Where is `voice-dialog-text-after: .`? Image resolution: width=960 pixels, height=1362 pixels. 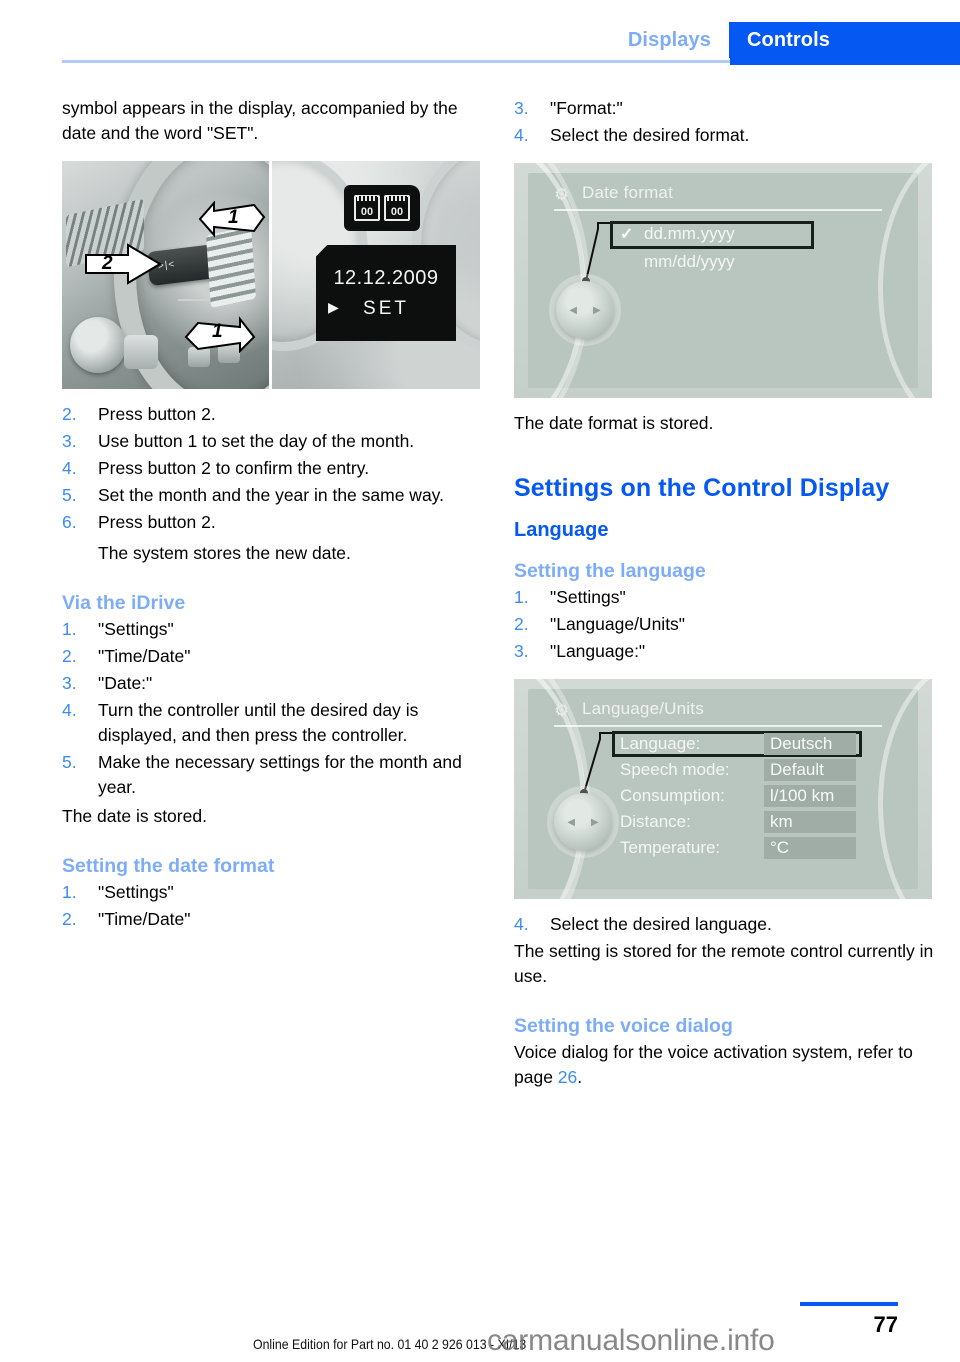 voice-dialog-text-after: . is located at coordinates (580, 1077).